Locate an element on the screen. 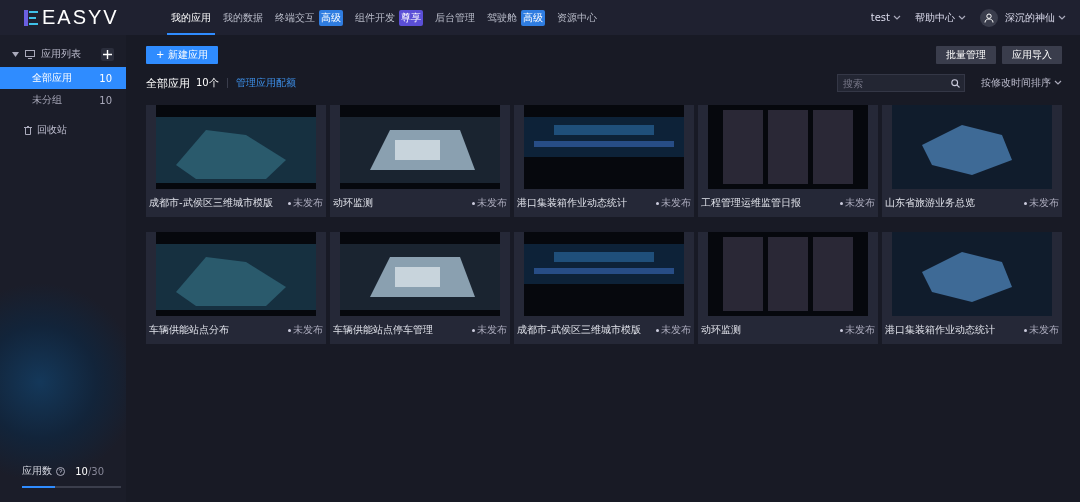  search-field: 搜索 is located at coordinates (901, 83).